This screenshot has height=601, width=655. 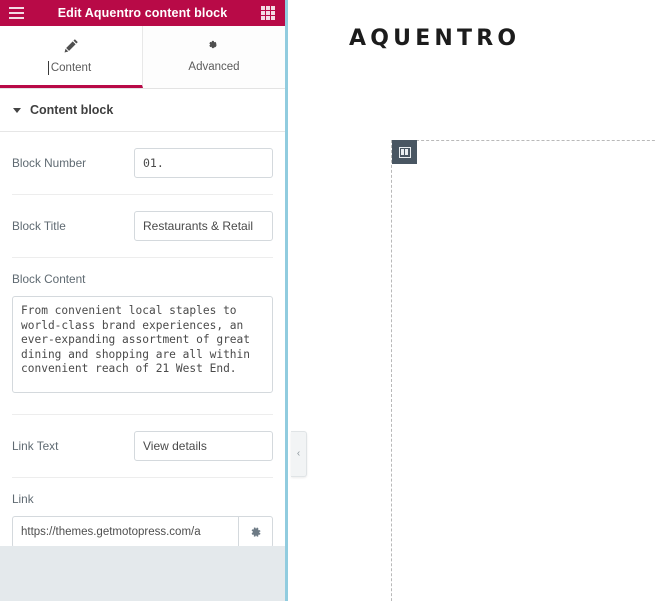 What do you see at coordinates (268, 13) in the screenshot?
I see `grid-apps-icon` at bounding box center [268, 13].